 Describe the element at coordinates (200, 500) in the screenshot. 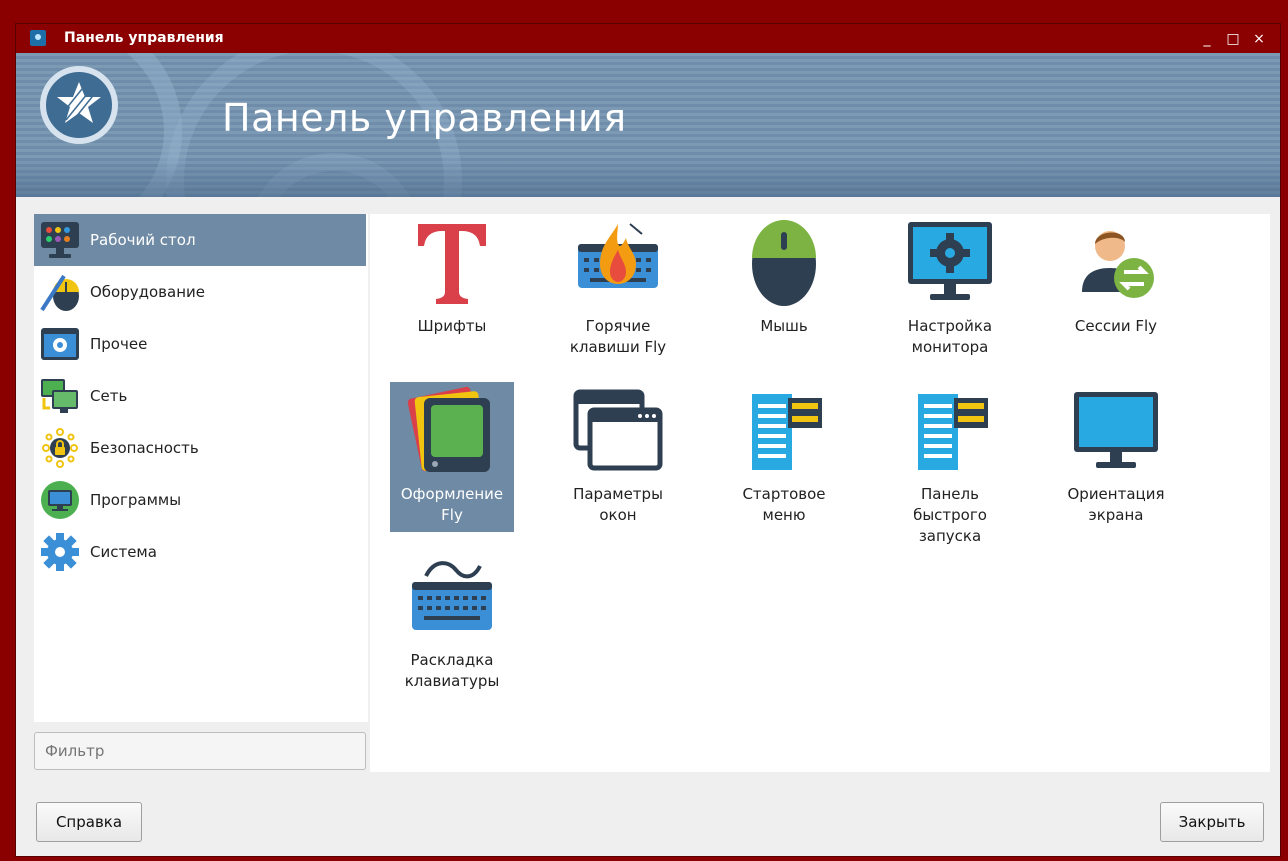

I see `sidebar-item-programs: Программы` at that location.